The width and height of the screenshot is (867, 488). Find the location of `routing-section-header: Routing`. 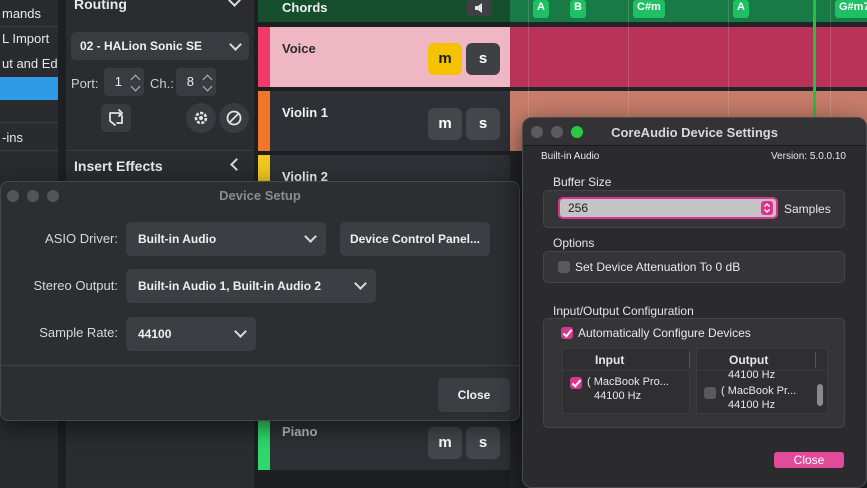

routing-section-header: Routing is located at coordinates (160, 12).